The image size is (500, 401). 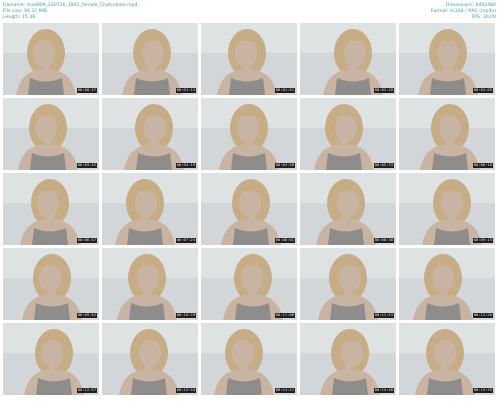 I want to click on video-thumbnail: 00:08:38, so click(x=348, y=209).